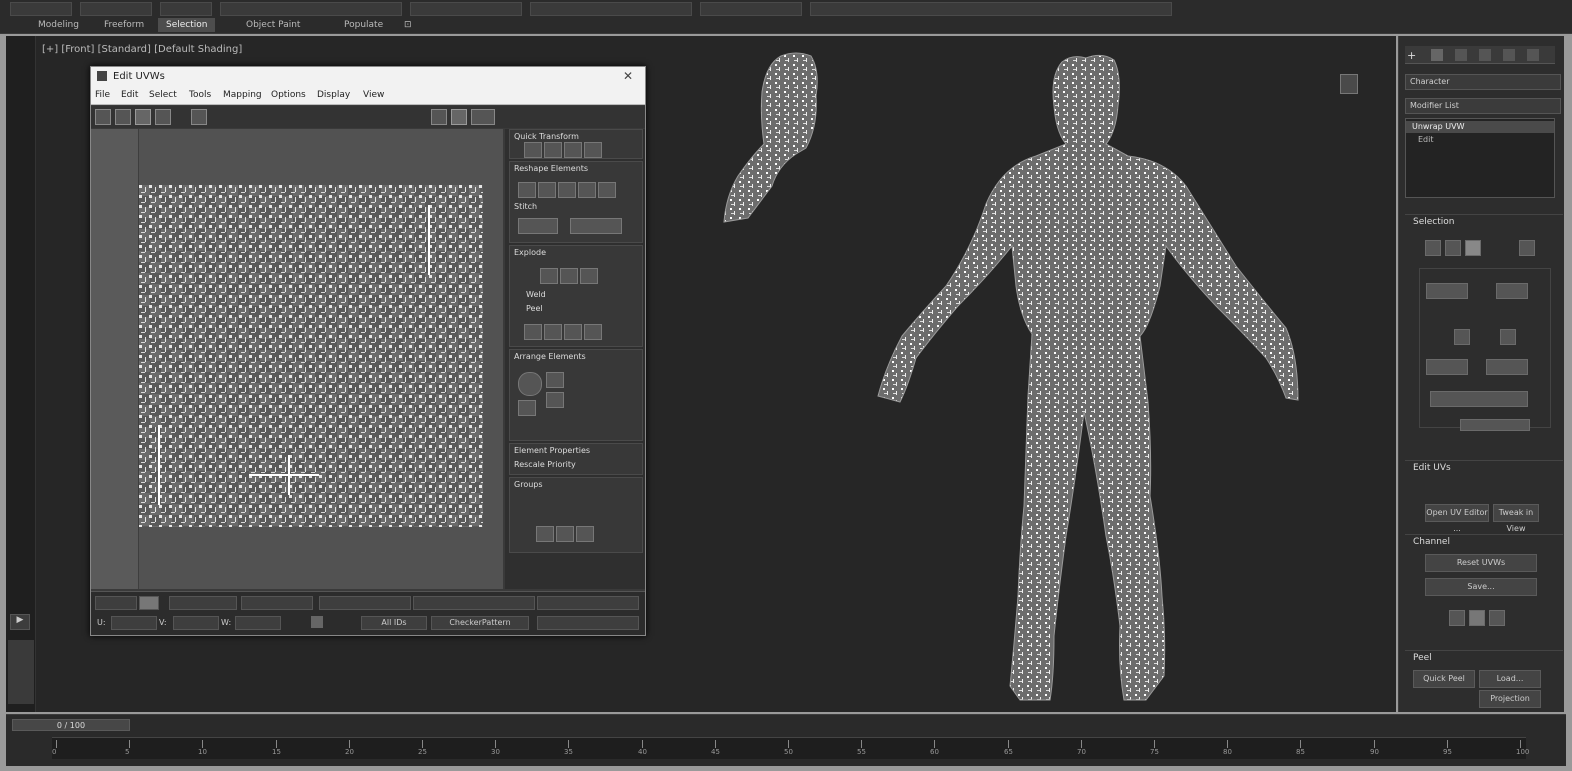 Image resolution: width=1572 pixels, height=771 pixels. What do you see at coordinates (1447, 291) in the screenshot?
I see `grow-shrink-buttons` at bounding box center [1447, 291].